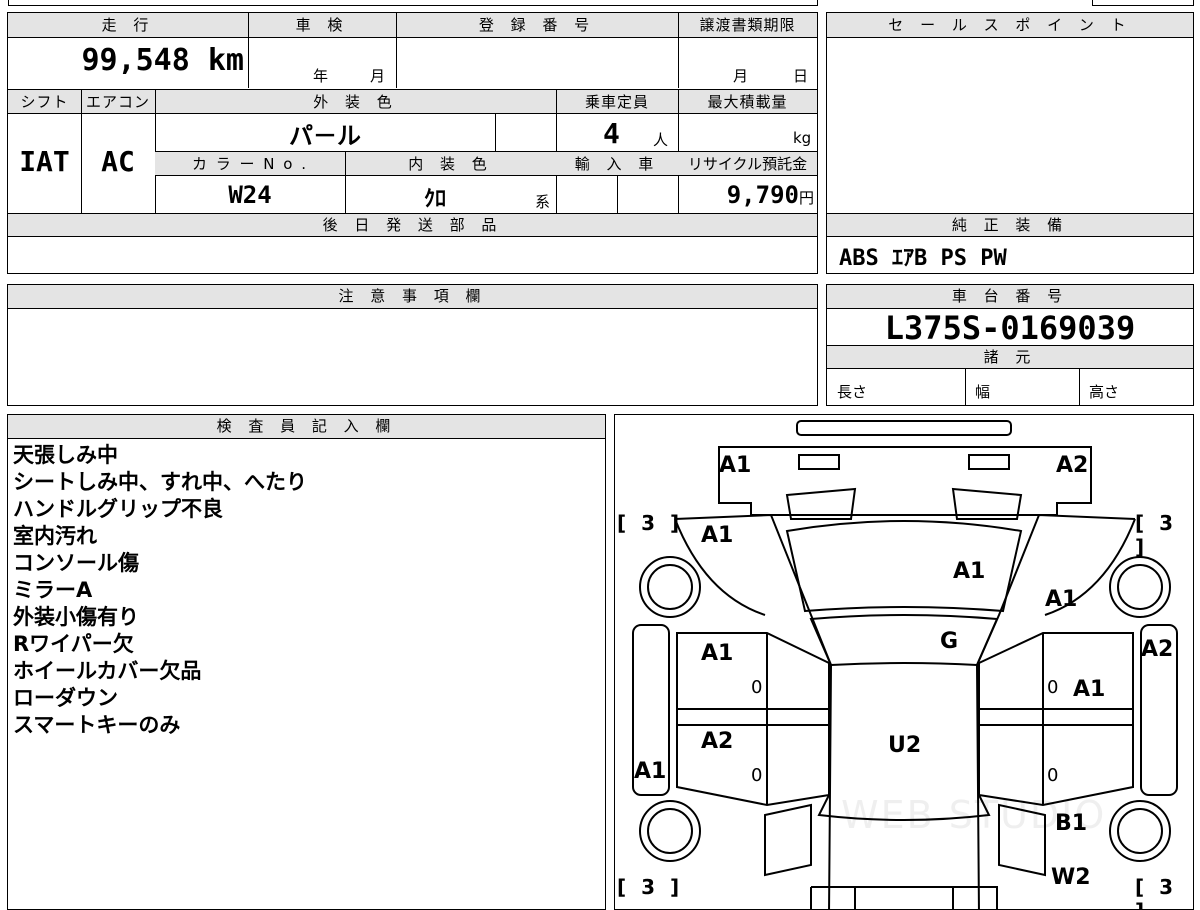 Image resolution: width=1200 pixels, height=910 pixels. I want to click on notes-box: 注 意 事 項 欄, so click(412, 345).